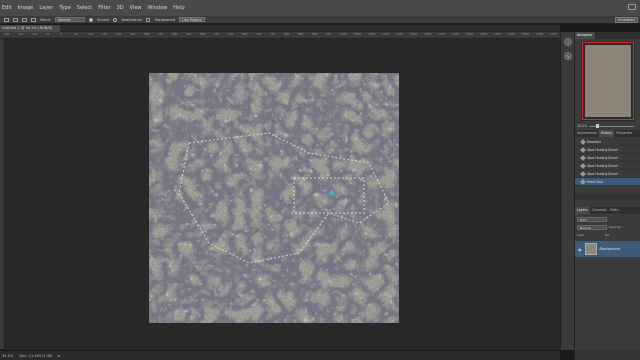 Image resolution: width=640 pixels, height=360 pixels. I want to click on layers-tab-row: Layers Channels Paths, so click(607, 210).